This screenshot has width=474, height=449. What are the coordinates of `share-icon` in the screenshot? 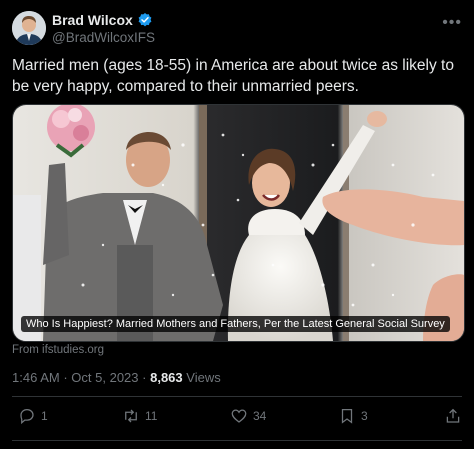 It's located at (453, 415).